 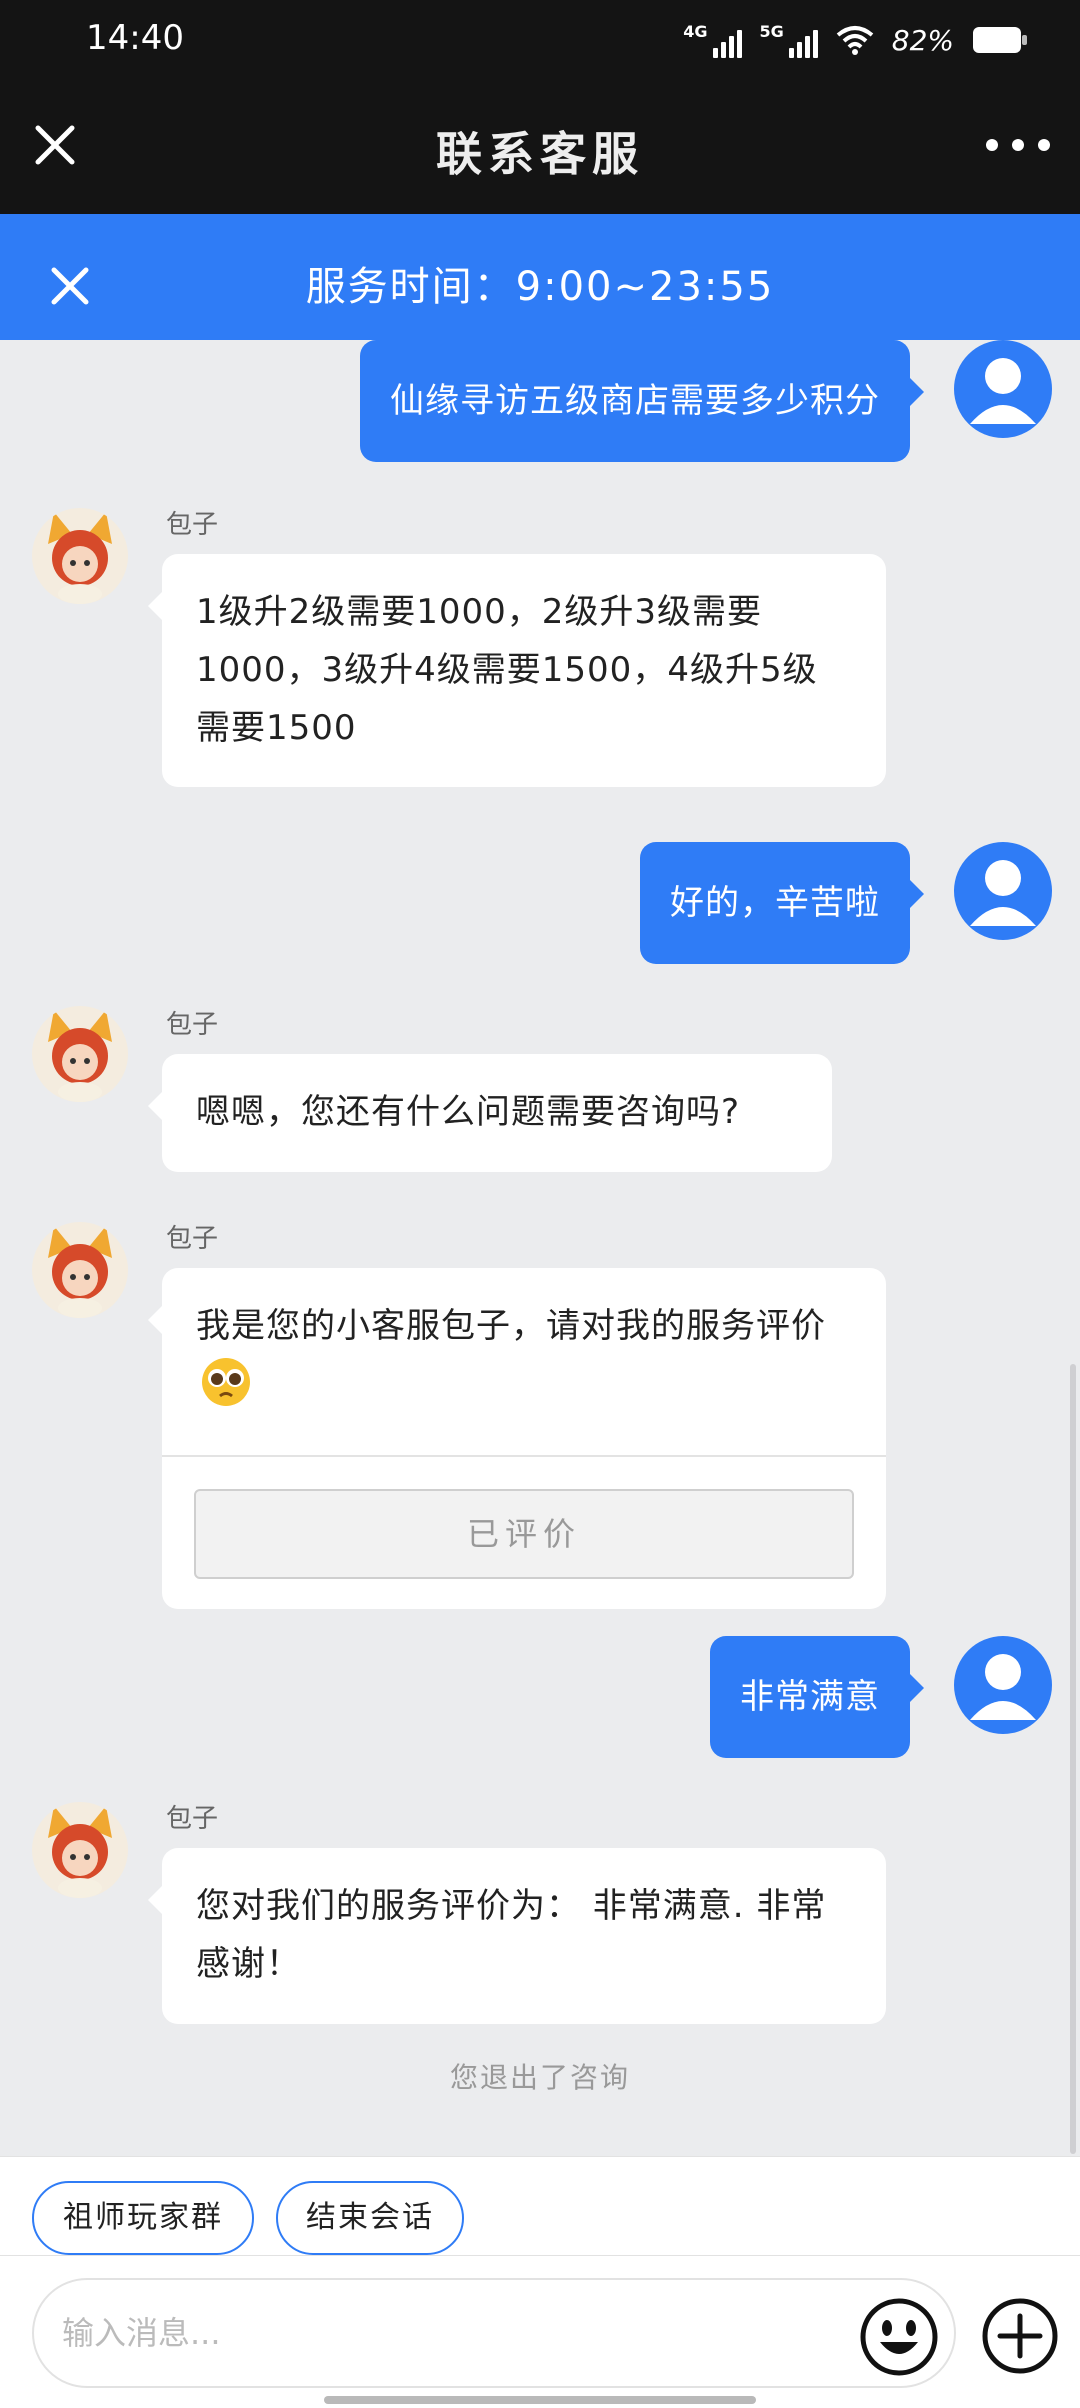 I want to click on plus-icon, so click(x=1020, y=2336).